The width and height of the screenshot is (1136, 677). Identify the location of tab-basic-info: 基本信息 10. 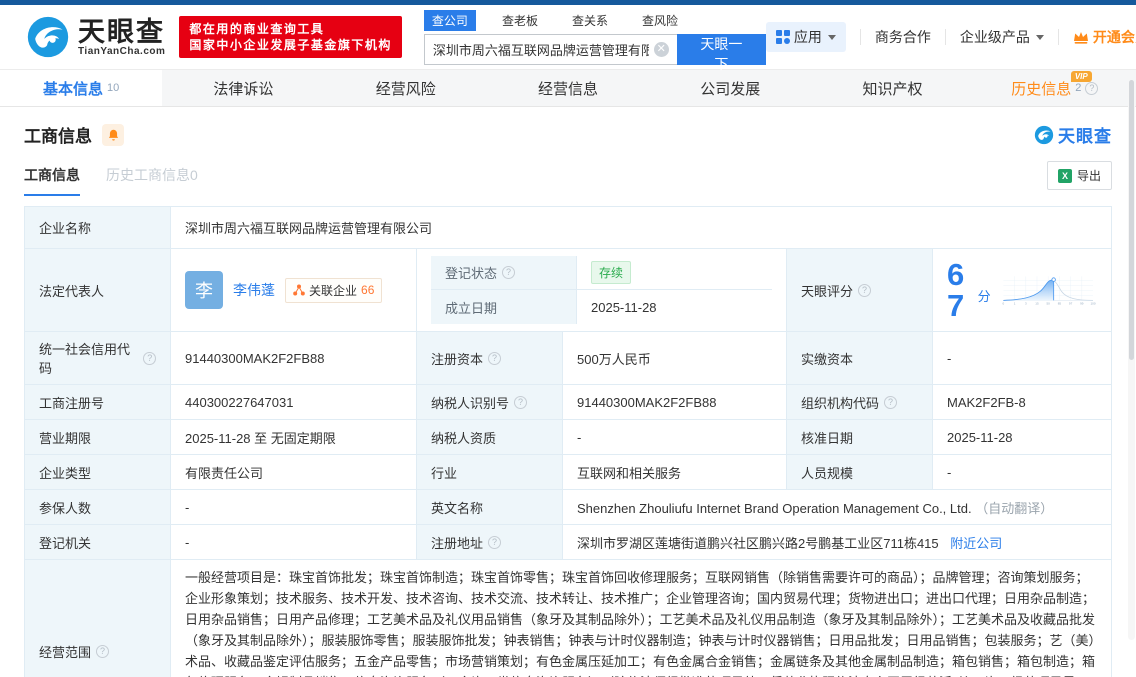
(81, 88).